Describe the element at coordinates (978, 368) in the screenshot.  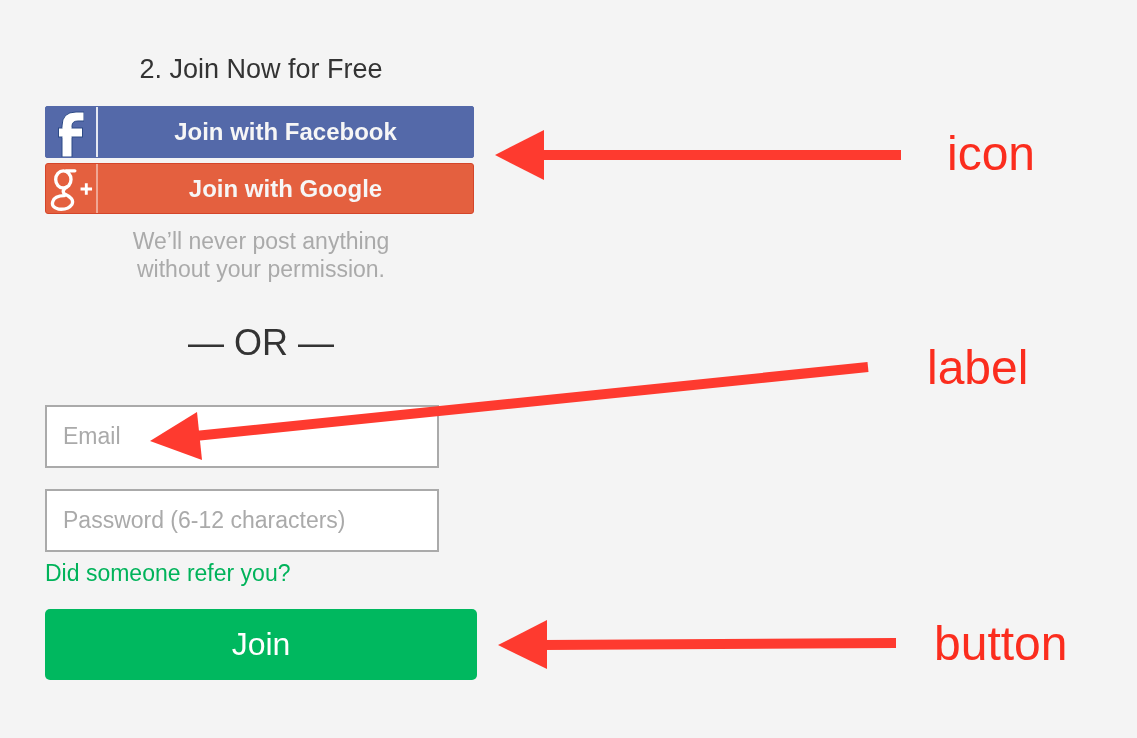
I see `annotation-label: label` at that location.